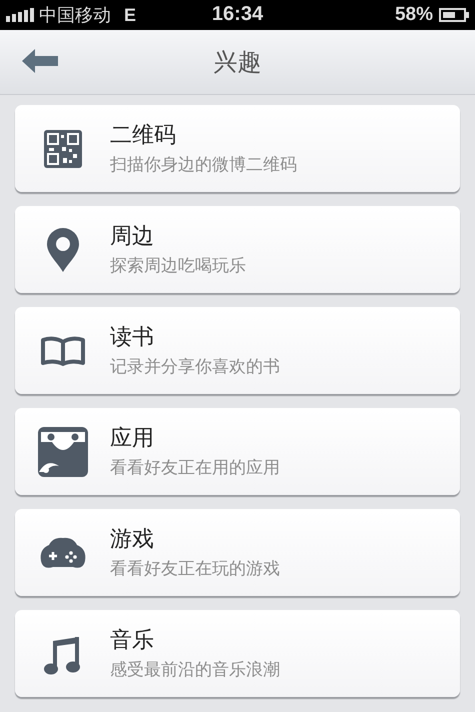 The width and height of the screenshot is (475, 712). Describe the element at coordinates (132, 439) in the screenshot. I see `item-title: 应用` at that location.